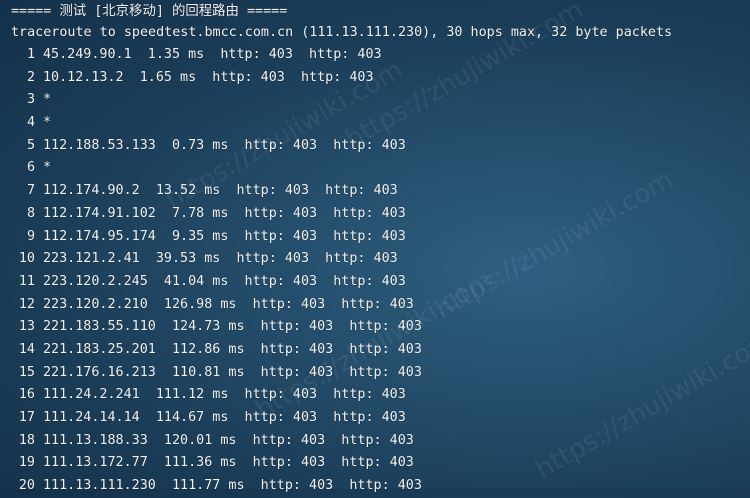 This screenshot has width=750, height=498. I want to click on hop-number: 19, so click(26, 463).